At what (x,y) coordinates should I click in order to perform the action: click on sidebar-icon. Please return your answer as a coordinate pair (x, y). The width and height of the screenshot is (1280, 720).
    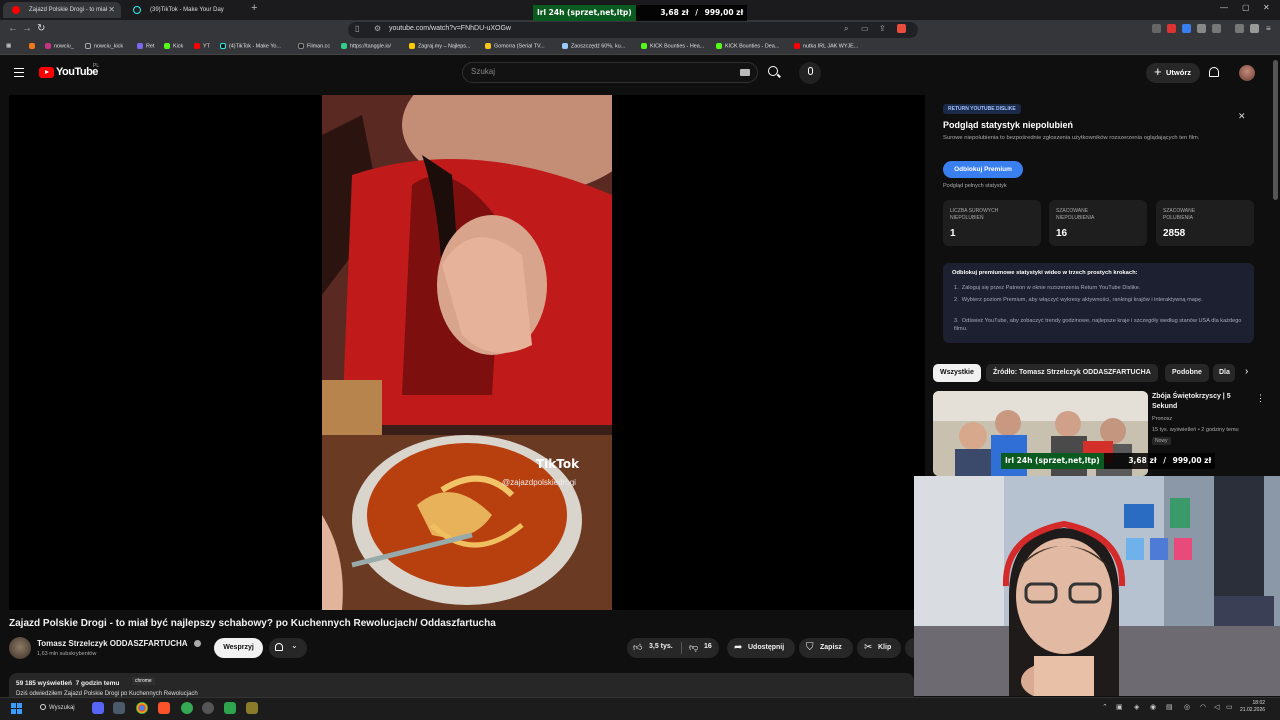
    Looking at the image, I should click on (1216, 28).